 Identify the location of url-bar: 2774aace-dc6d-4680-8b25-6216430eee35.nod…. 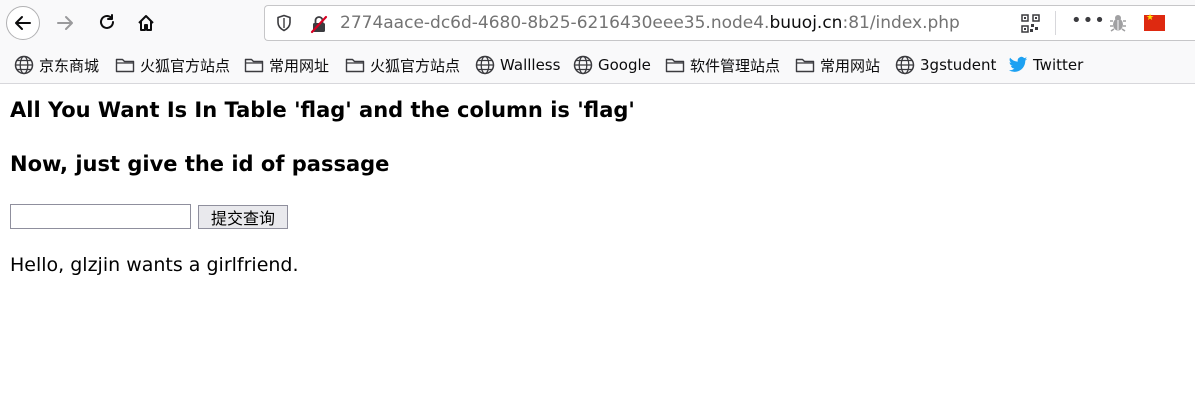
(729, 23).